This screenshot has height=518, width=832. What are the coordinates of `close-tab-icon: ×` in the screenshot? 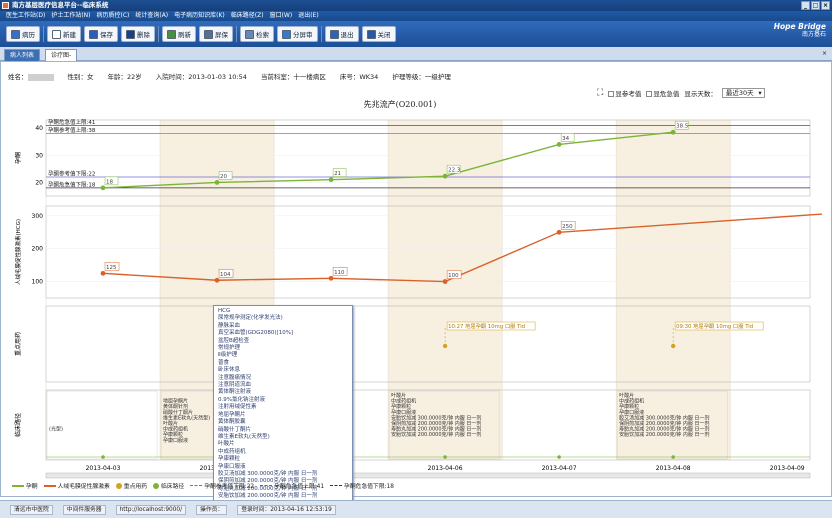 It's located at (824, 53).